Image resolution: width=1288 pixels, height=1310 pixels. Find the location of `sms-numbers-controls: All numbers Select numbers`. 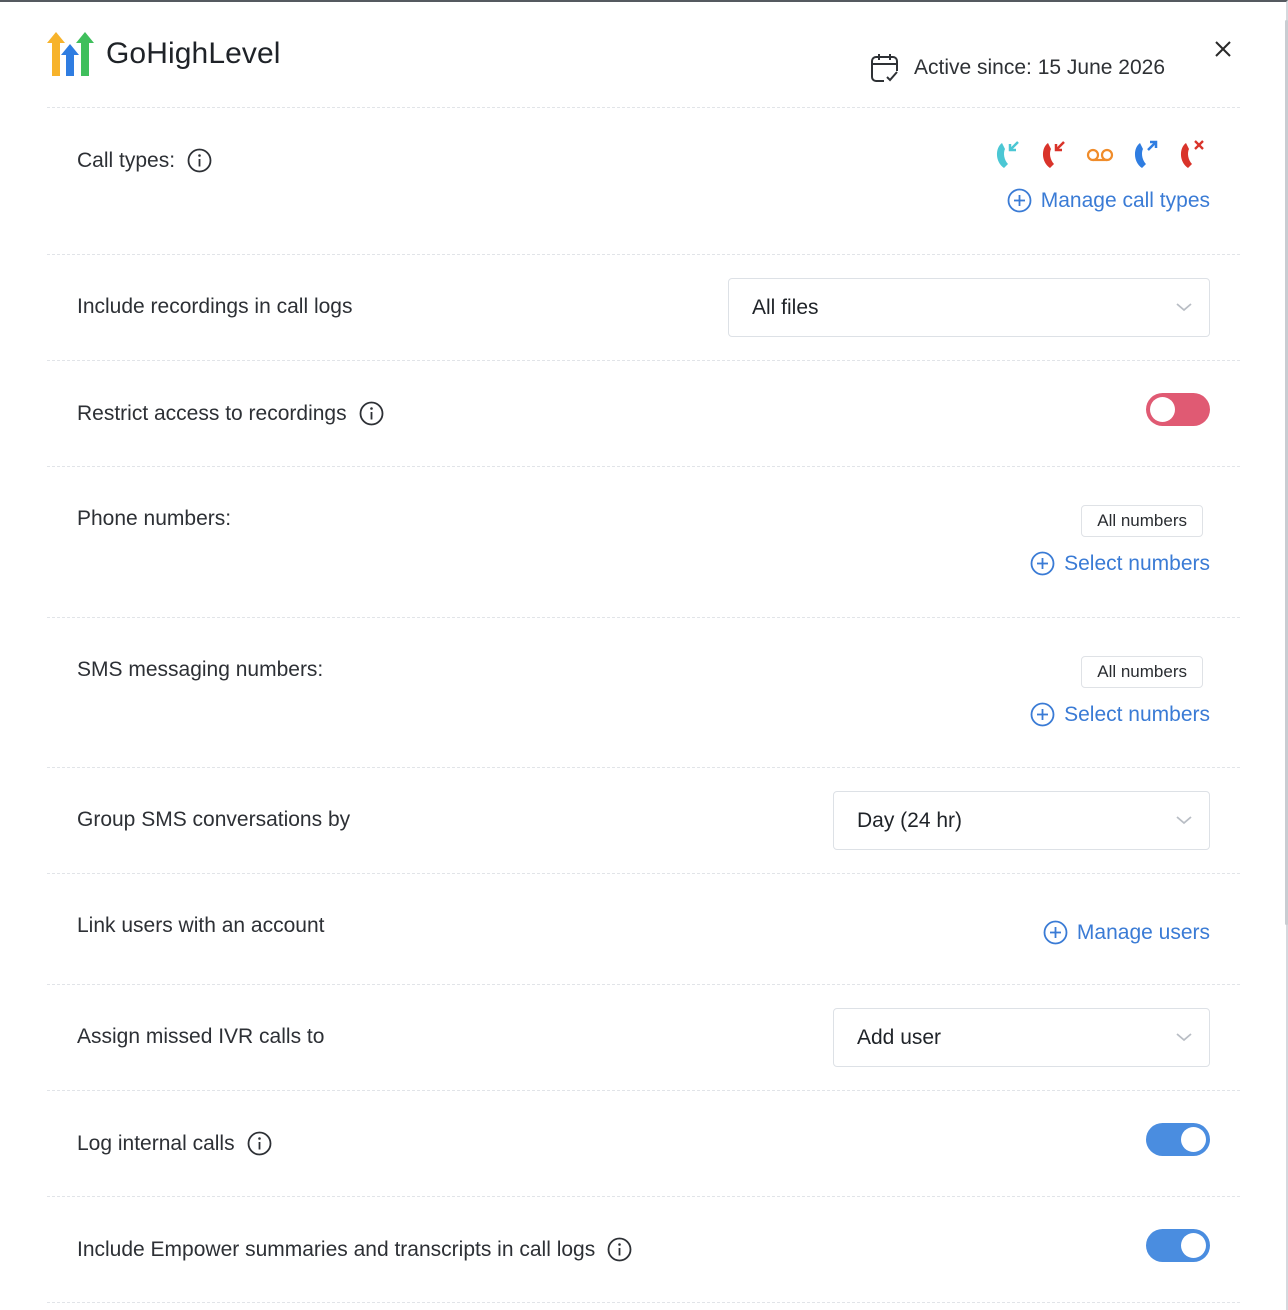

sms-numbers-controls: All numbers Select numbers is located at coordinates (1120, 691).